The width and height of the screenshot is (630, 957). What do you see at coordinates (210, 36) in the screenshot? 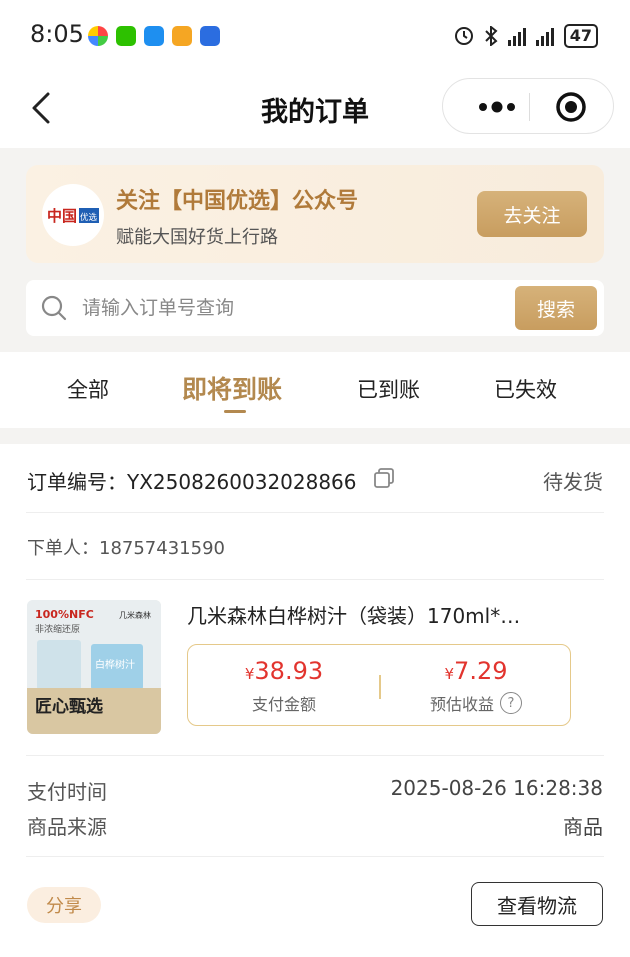
I see `blue-app-icon` at bounding box center [210, 36].